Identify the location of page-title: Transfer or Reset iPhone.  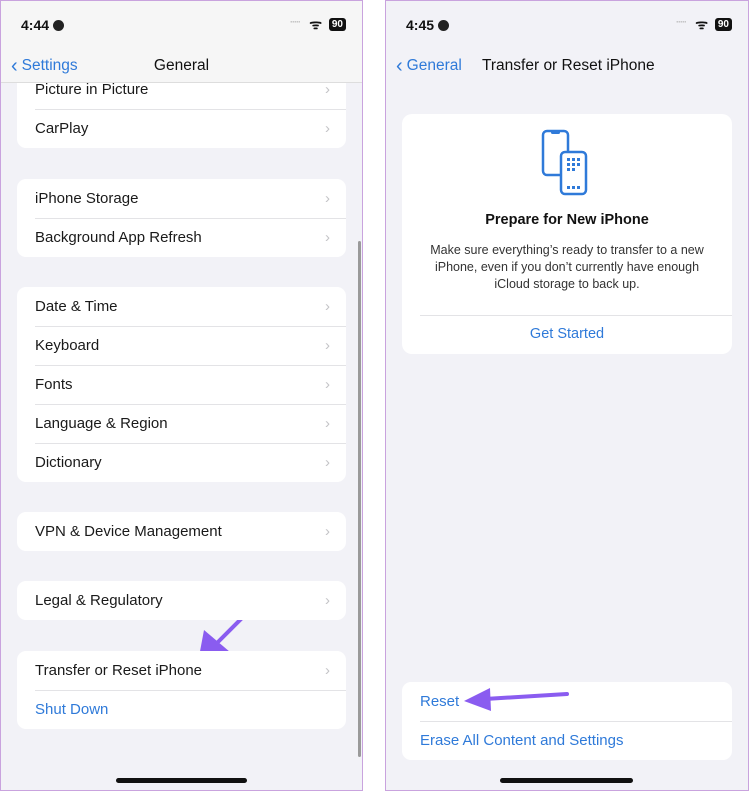
(568, 65).